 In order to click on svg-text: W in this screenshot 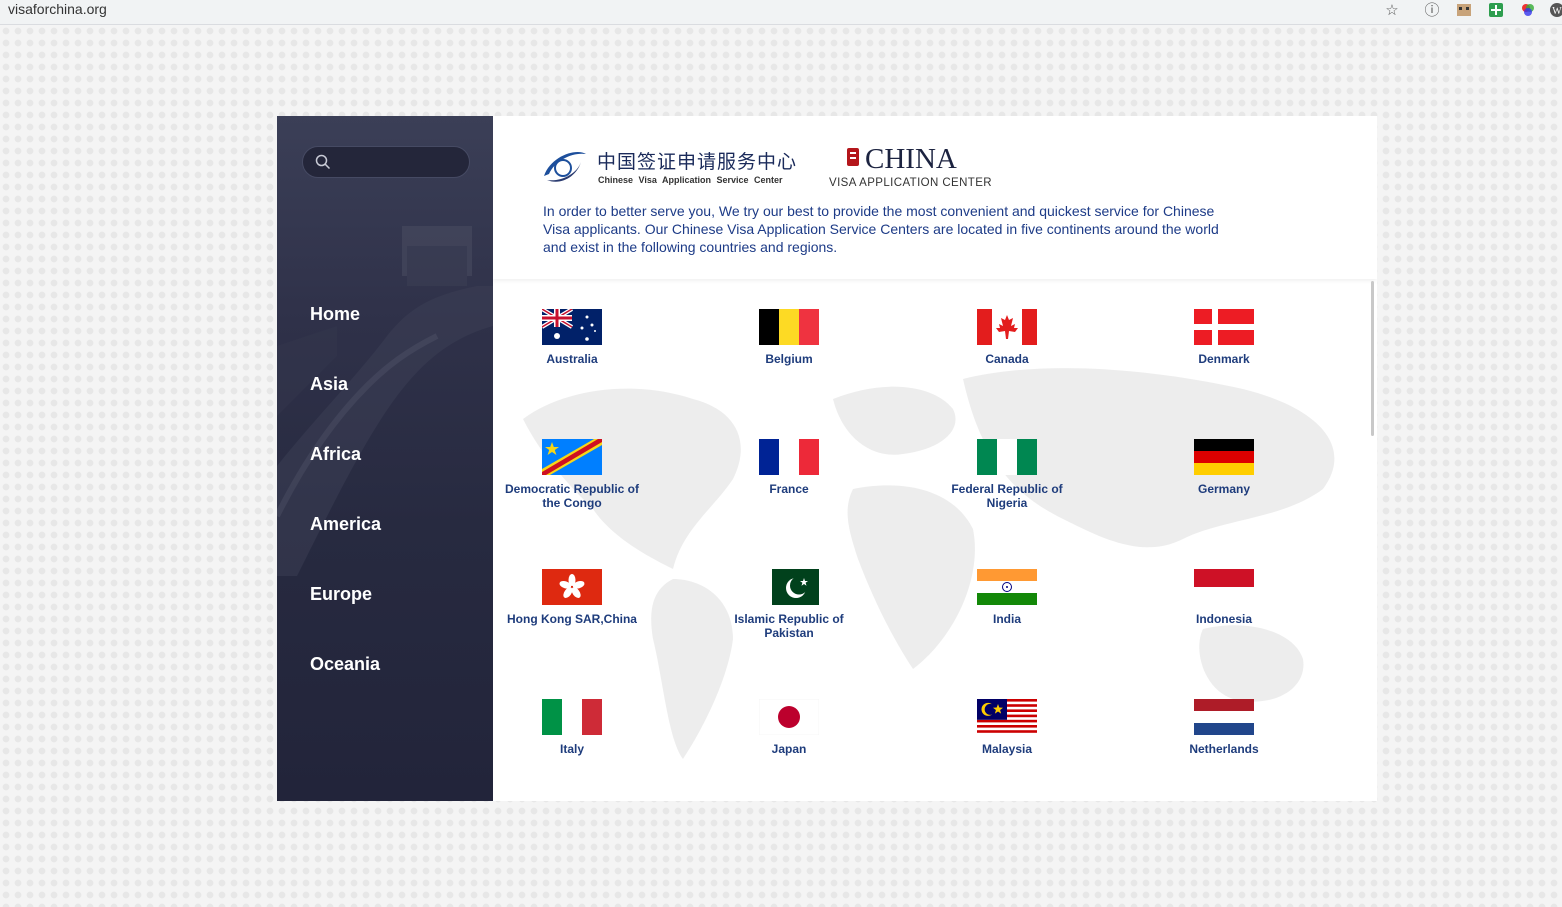, I will do `click(1557, 11)`.